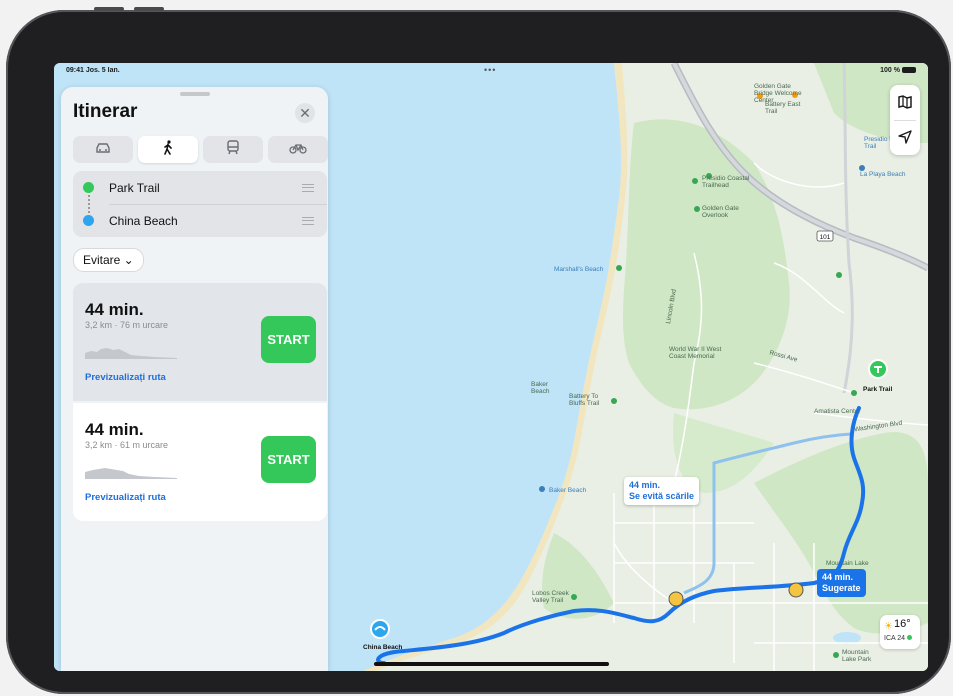 This screenshot has height=696, width=953. I want to click on mode-transit-button, so click(233, 149).